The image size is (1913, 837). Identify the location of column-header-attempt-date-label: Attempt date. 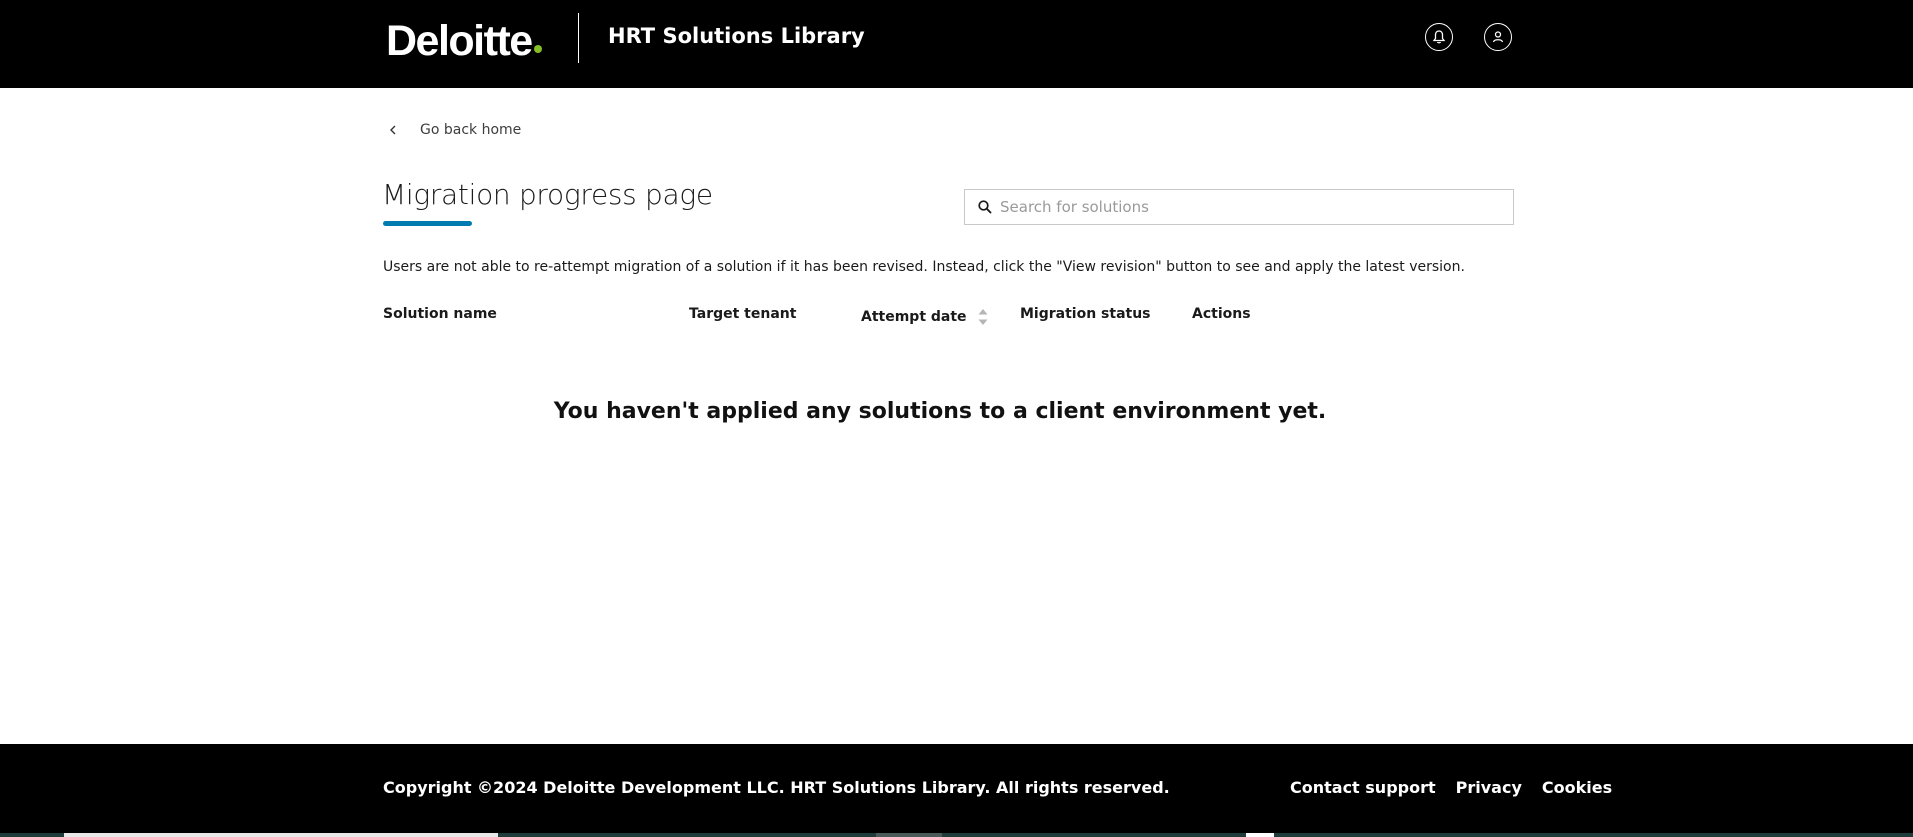
(914, 317).